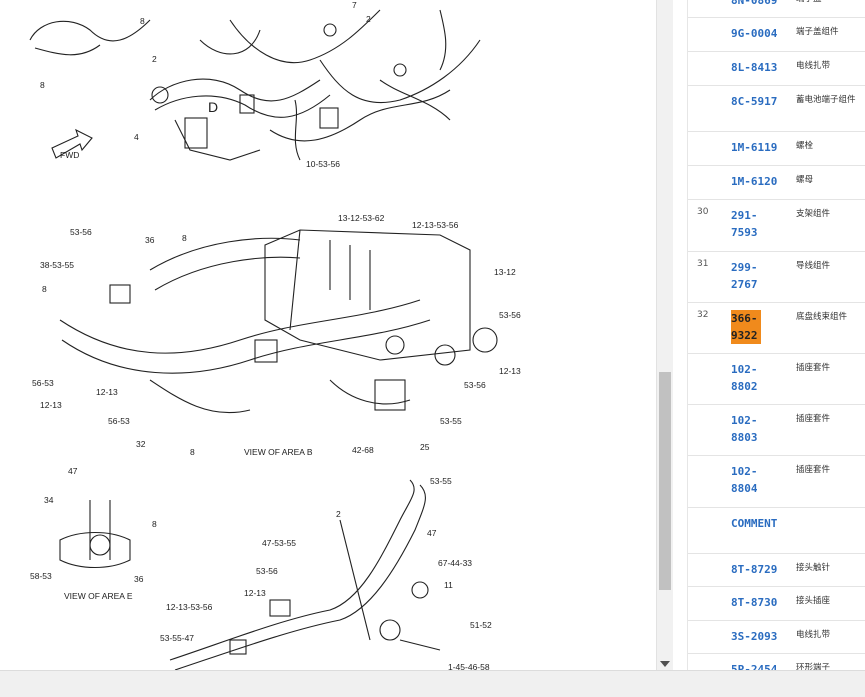  What do you see at coordinates (826, 100) in the screenshot?
I see `part-description: 蓄电池端子组件` at bounding box center [826, 100].